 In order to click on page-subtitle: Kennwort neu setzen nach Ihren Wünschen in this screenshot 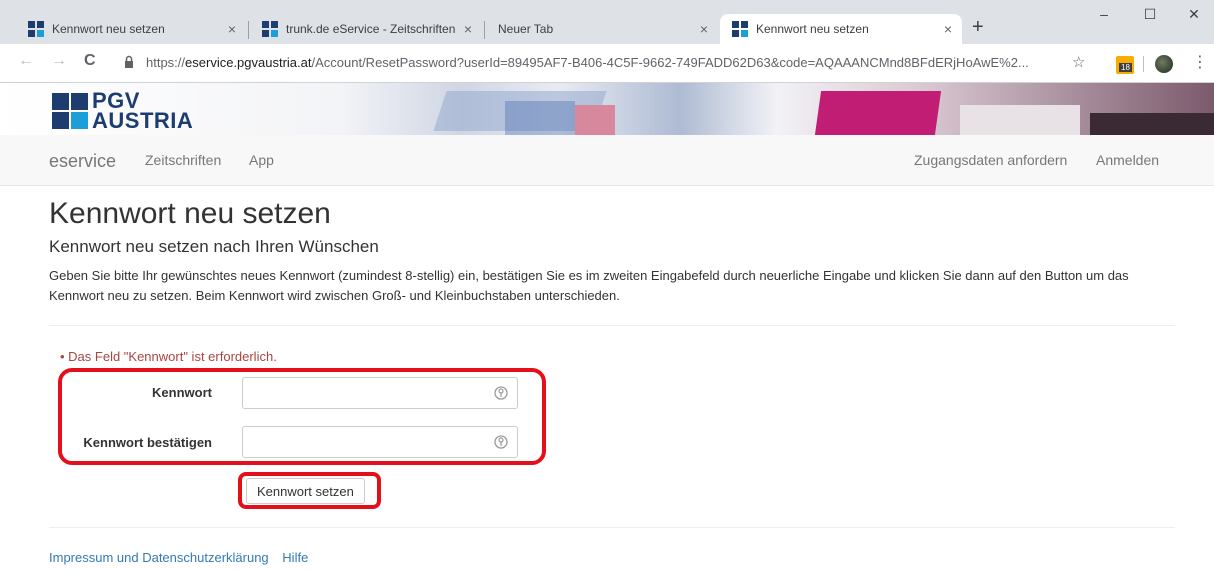, I will do `click(214, 246)`.